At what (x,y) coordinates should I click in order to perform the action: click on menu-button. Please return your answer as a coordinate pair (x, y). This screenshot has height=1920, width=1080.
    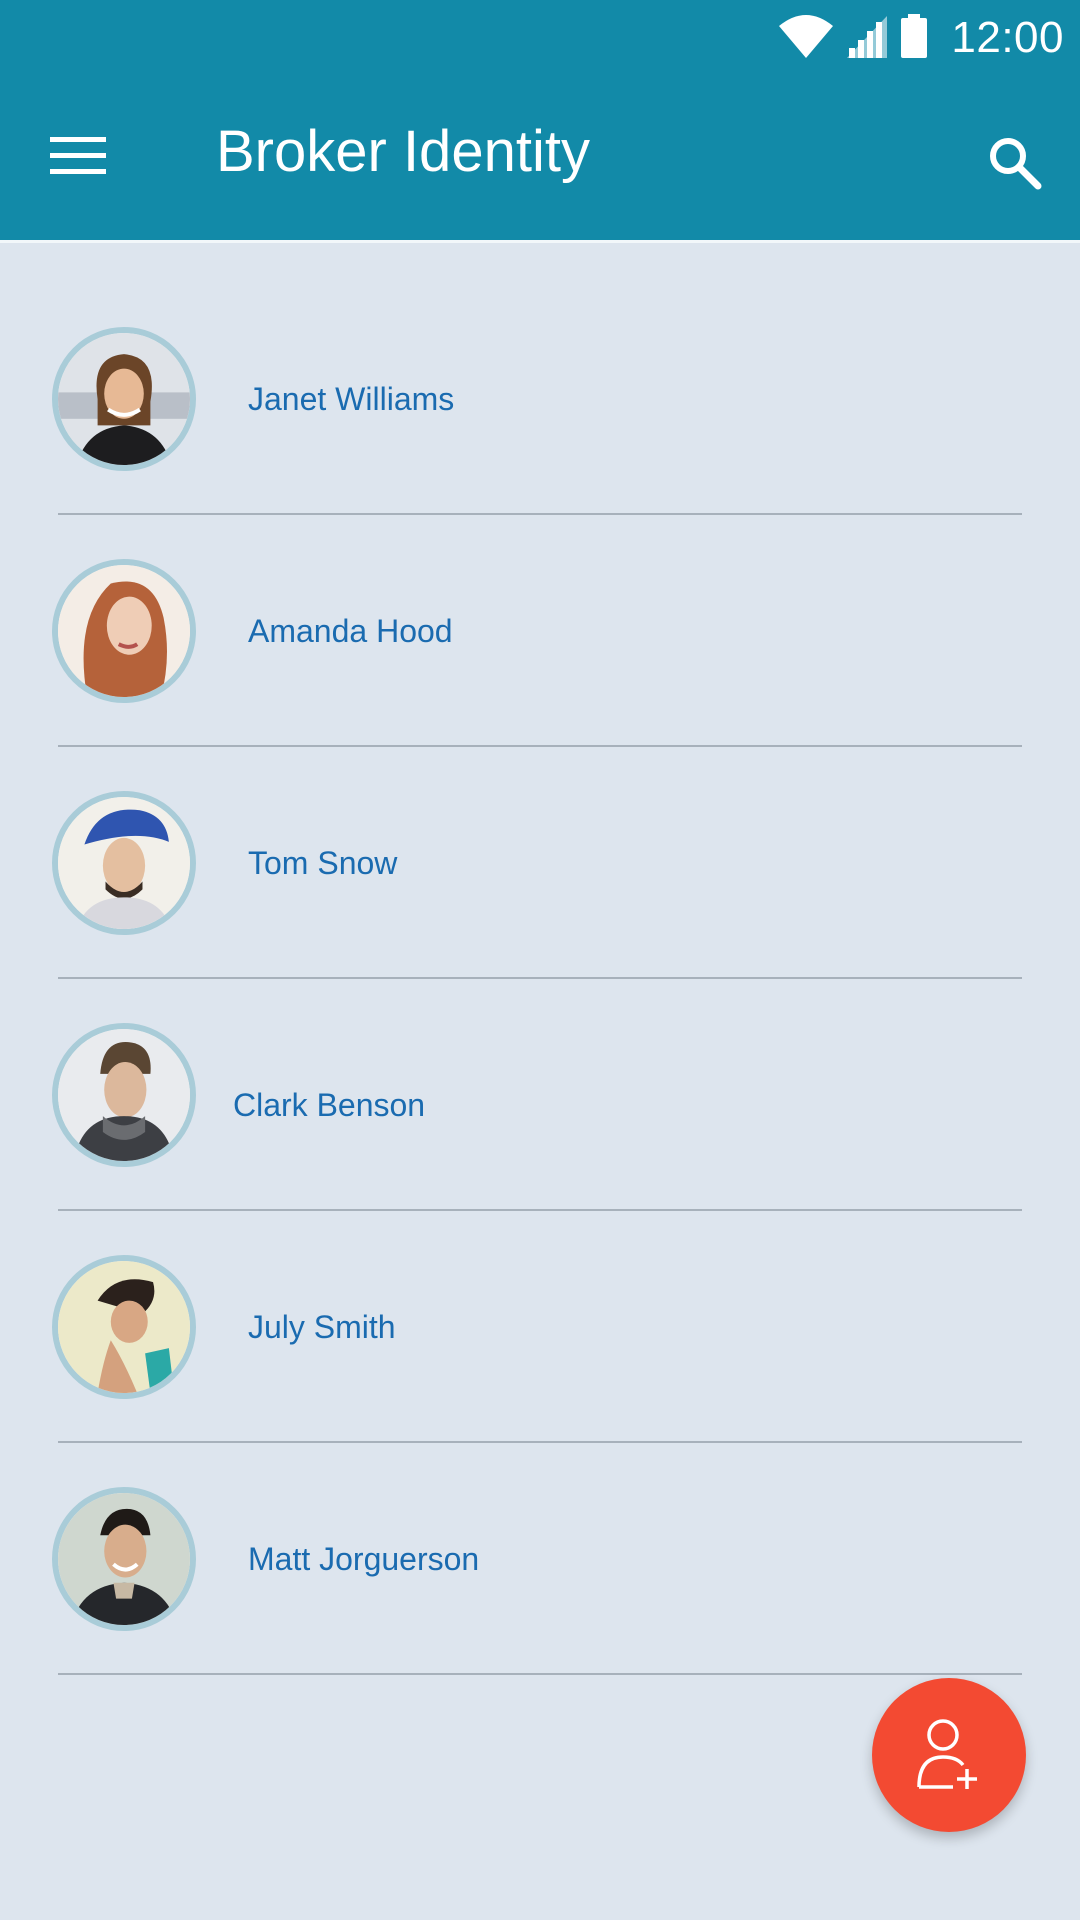
    Looking at the image, I should click on (78, 158).